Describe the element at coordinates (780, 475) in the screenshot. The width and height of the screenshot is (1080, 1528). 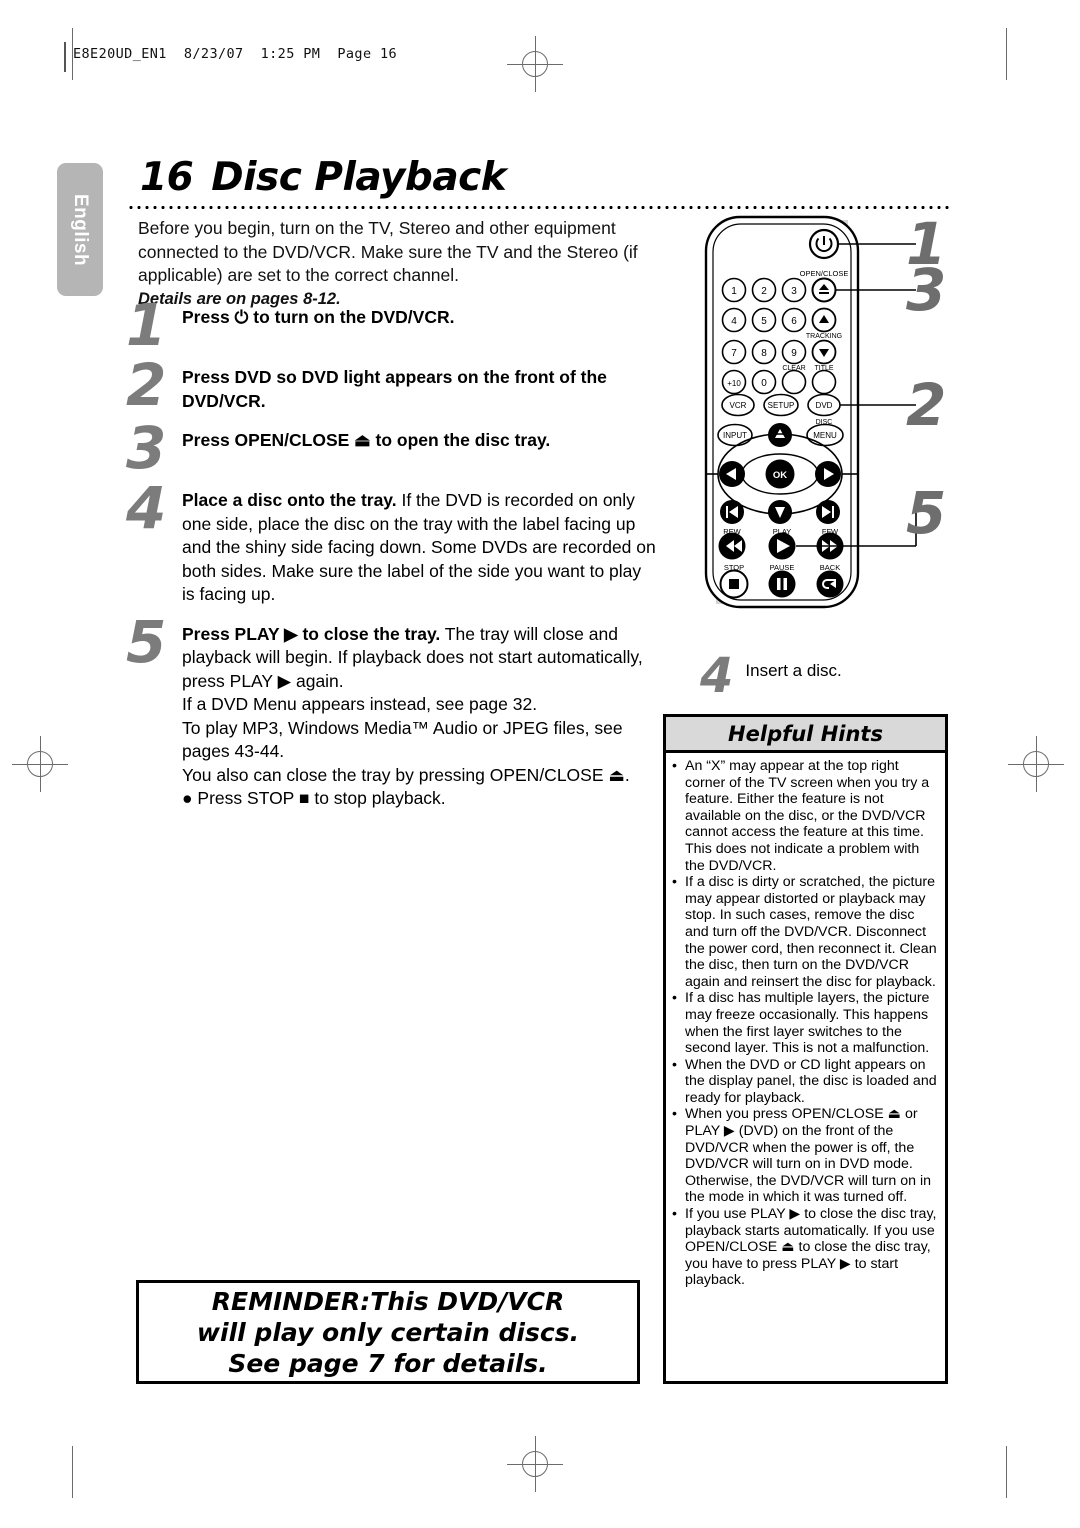
I see `svg-text: OK` at that location.